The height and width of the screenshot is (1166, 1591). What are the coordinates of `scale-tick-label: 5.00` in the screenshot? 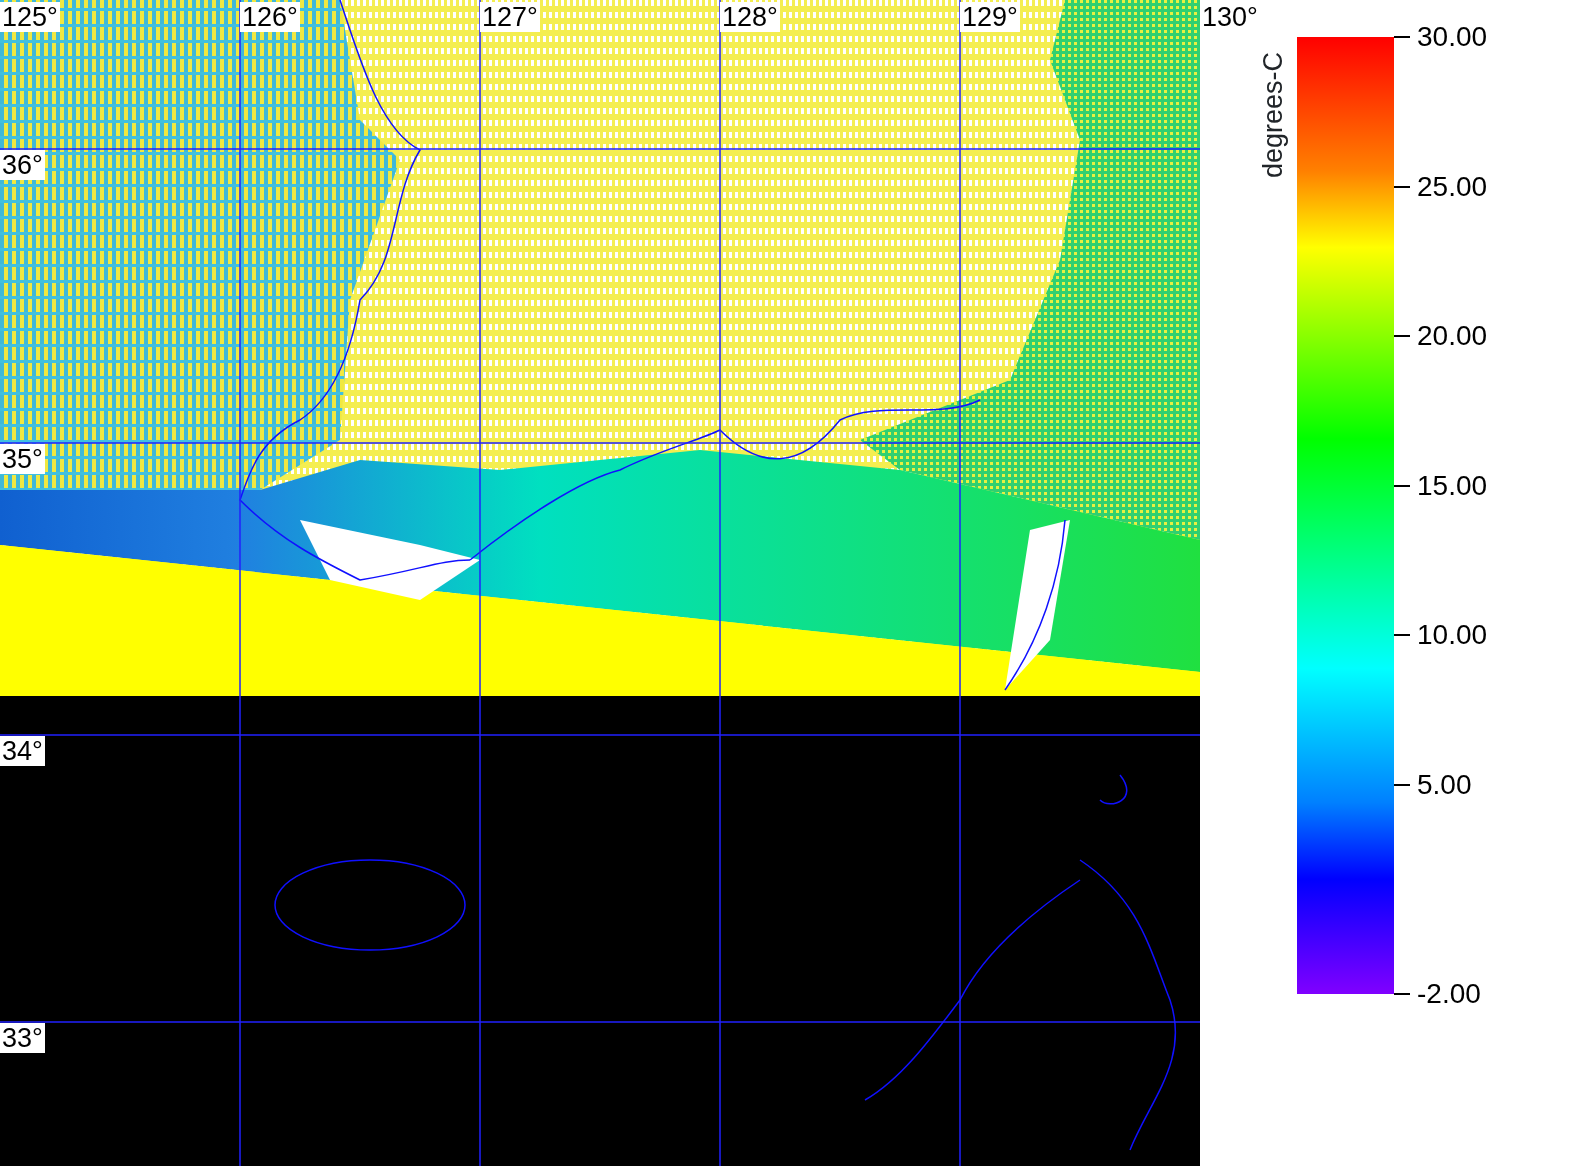 It's located at (1444, 784).